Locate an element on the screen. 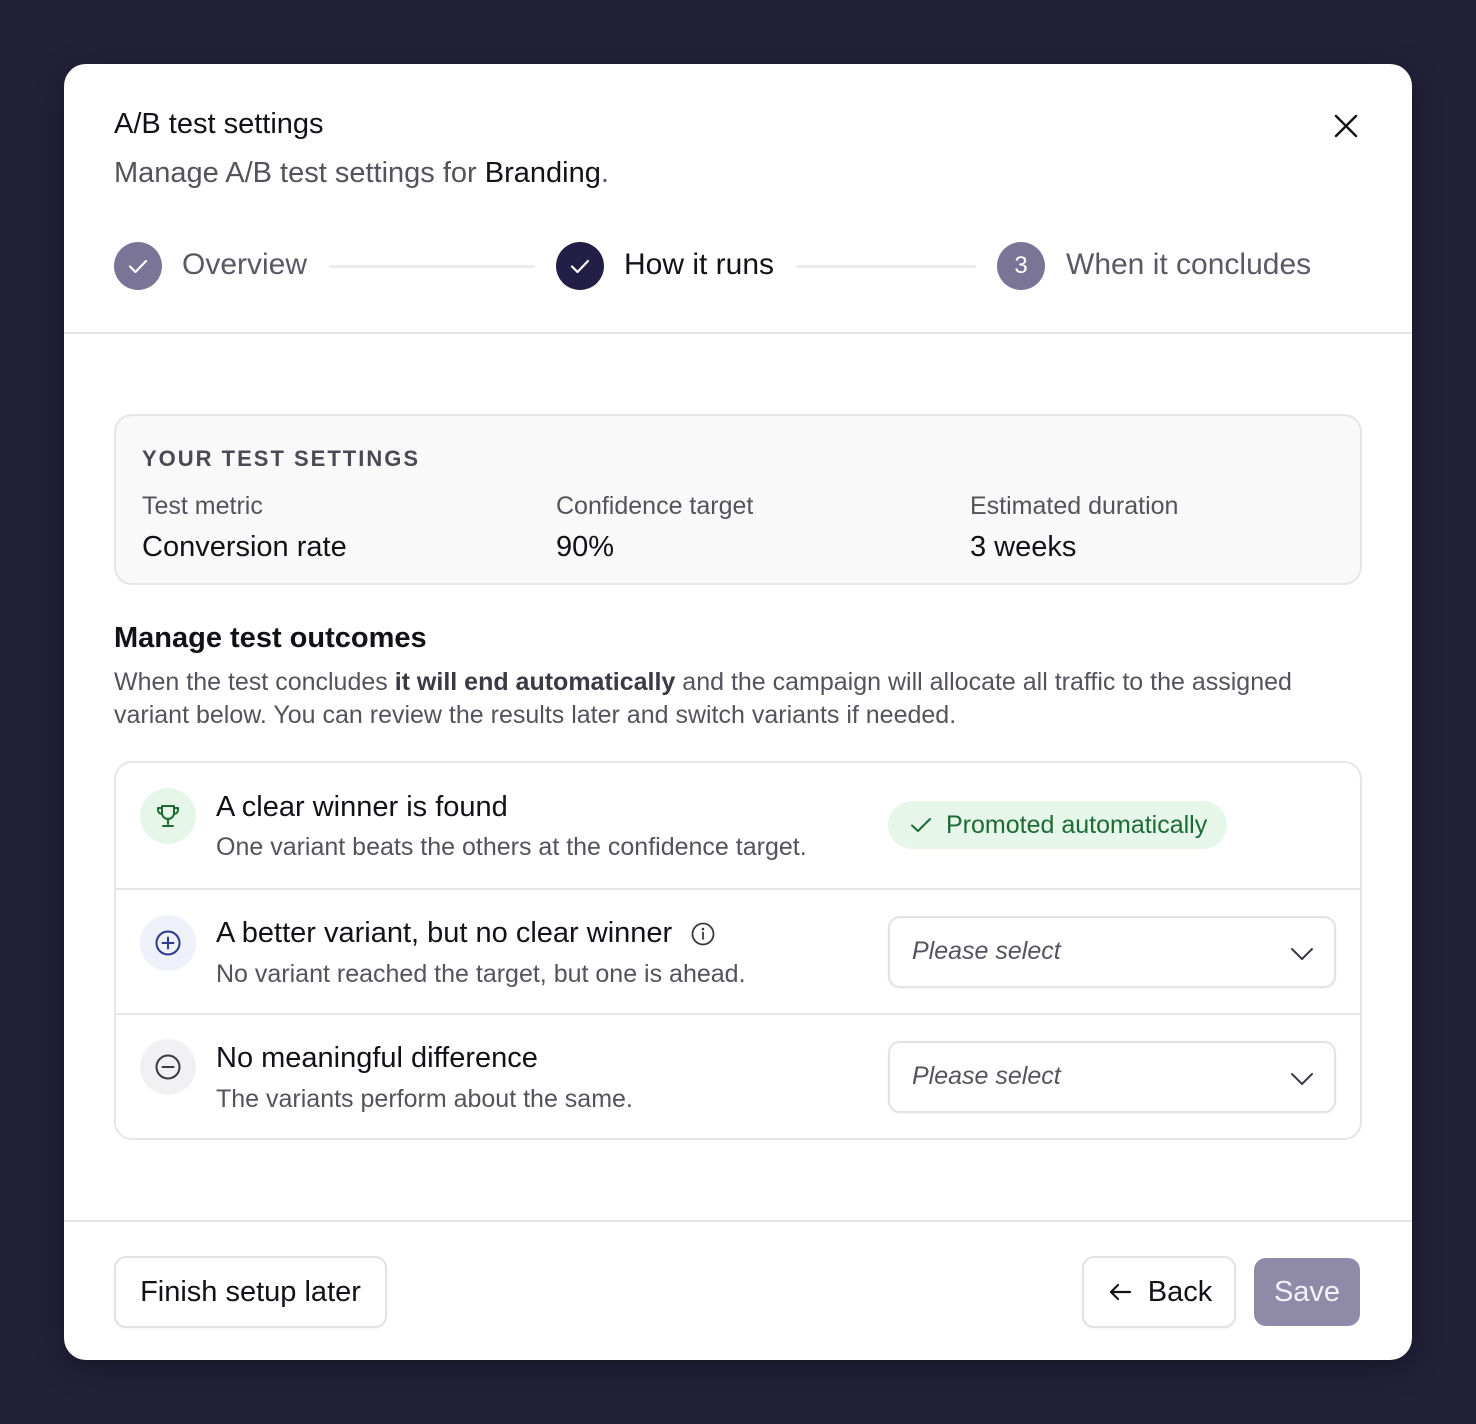 Image resolution: width=1476 pixels, height=1424 pixels. back-label: Back is located at coordinates (1180, 1291).